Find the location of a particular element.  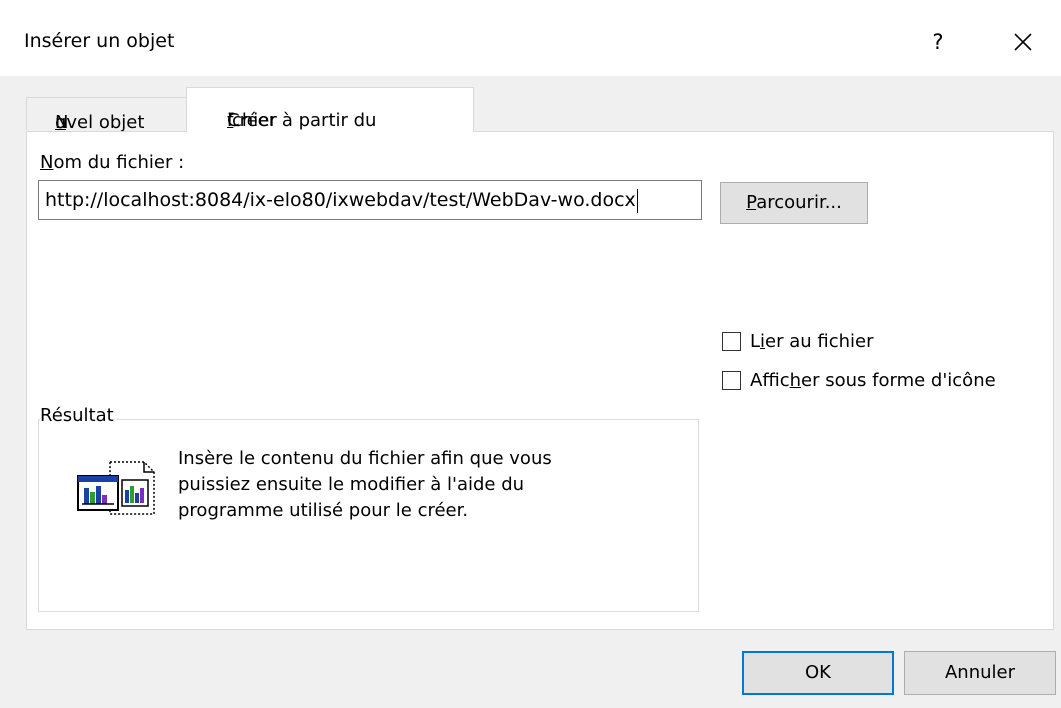

display-as-icon-checkbox: Afficher sous forme d'icône is located at coordinates (859, 380).